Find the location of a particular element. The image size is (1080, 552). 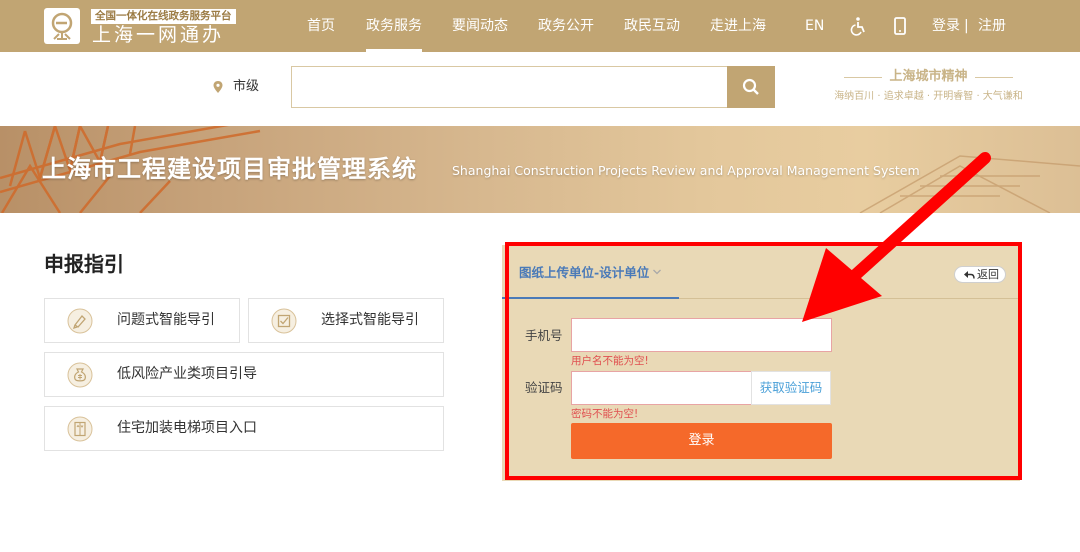

back-button-label: 返回 is located at coordinates (988, 274).